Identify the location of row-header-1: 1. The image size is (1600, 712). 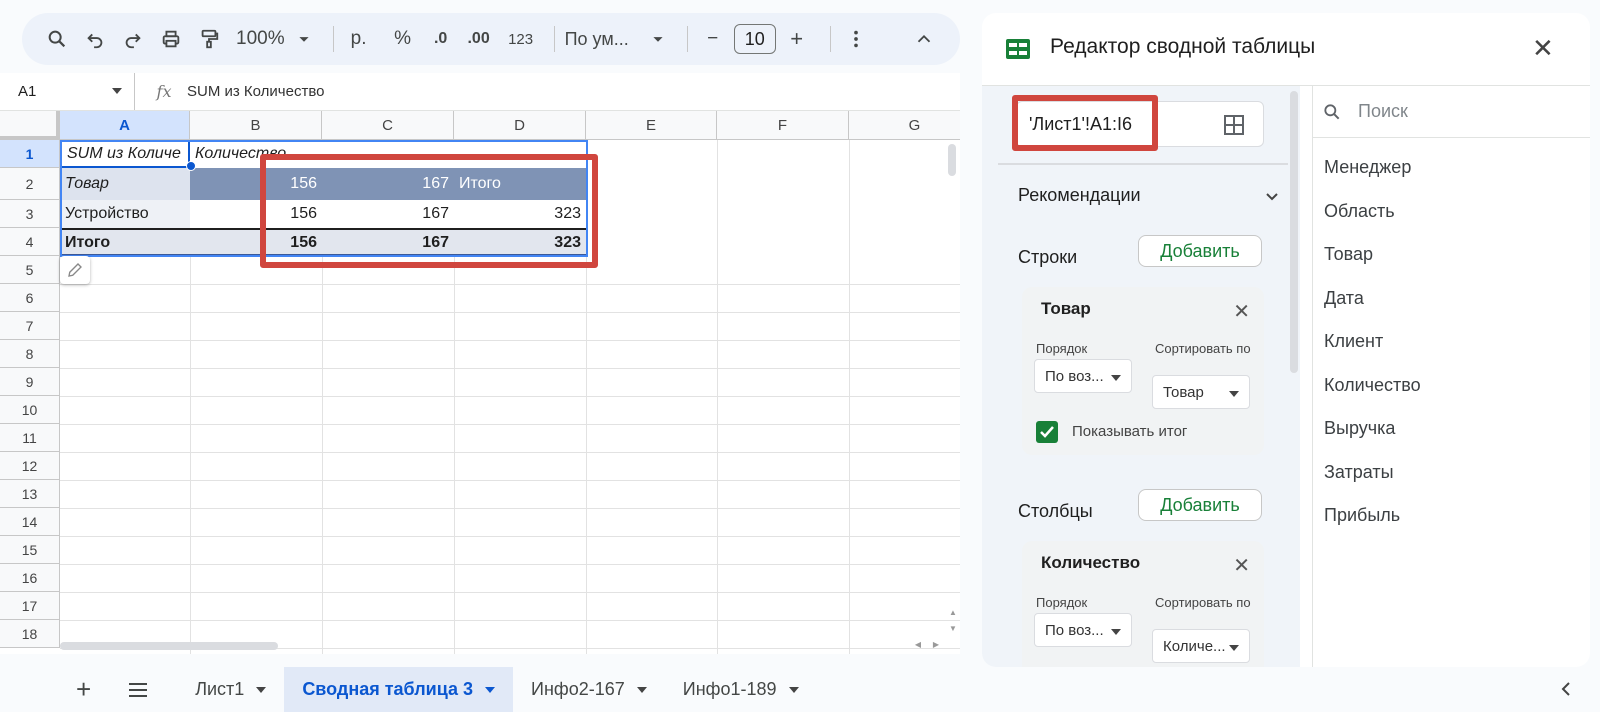
(30, 154).